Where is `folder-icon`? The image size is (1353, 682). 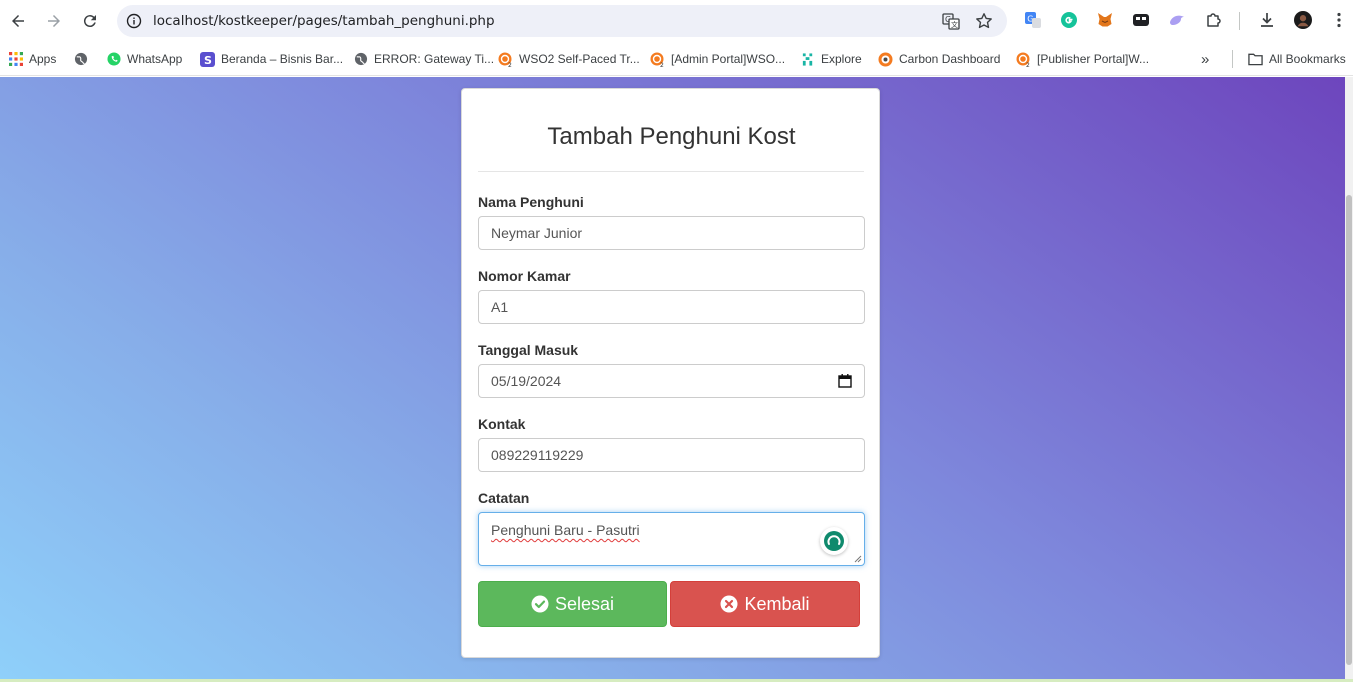
folder-icon is located at coordinates (1255, 59).